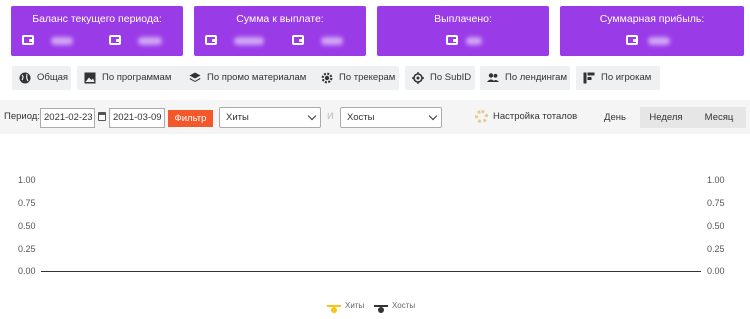  What do you see at coordinates (481, 116) in the screenshot?
I see `settings-gear-icon` at bounding box center [481, 116].